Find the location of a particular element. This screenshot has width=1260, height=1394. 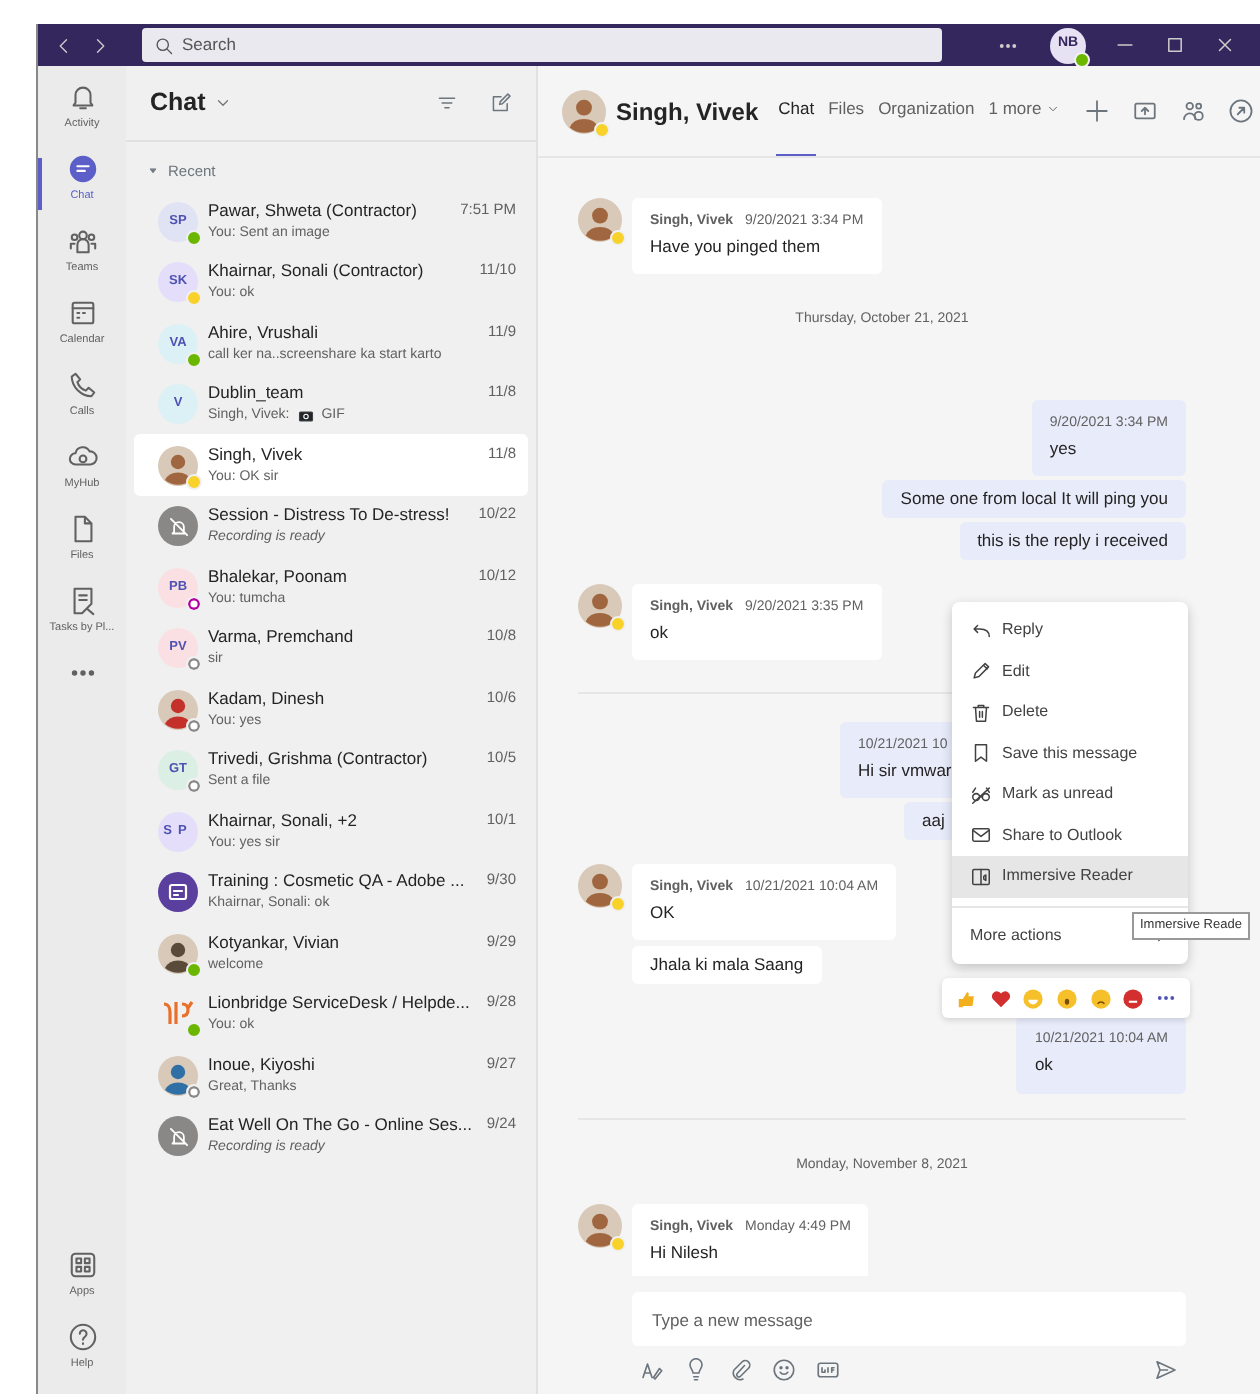

contact-name: Kotyankar, Vivian is located at coordinates (274, 942).